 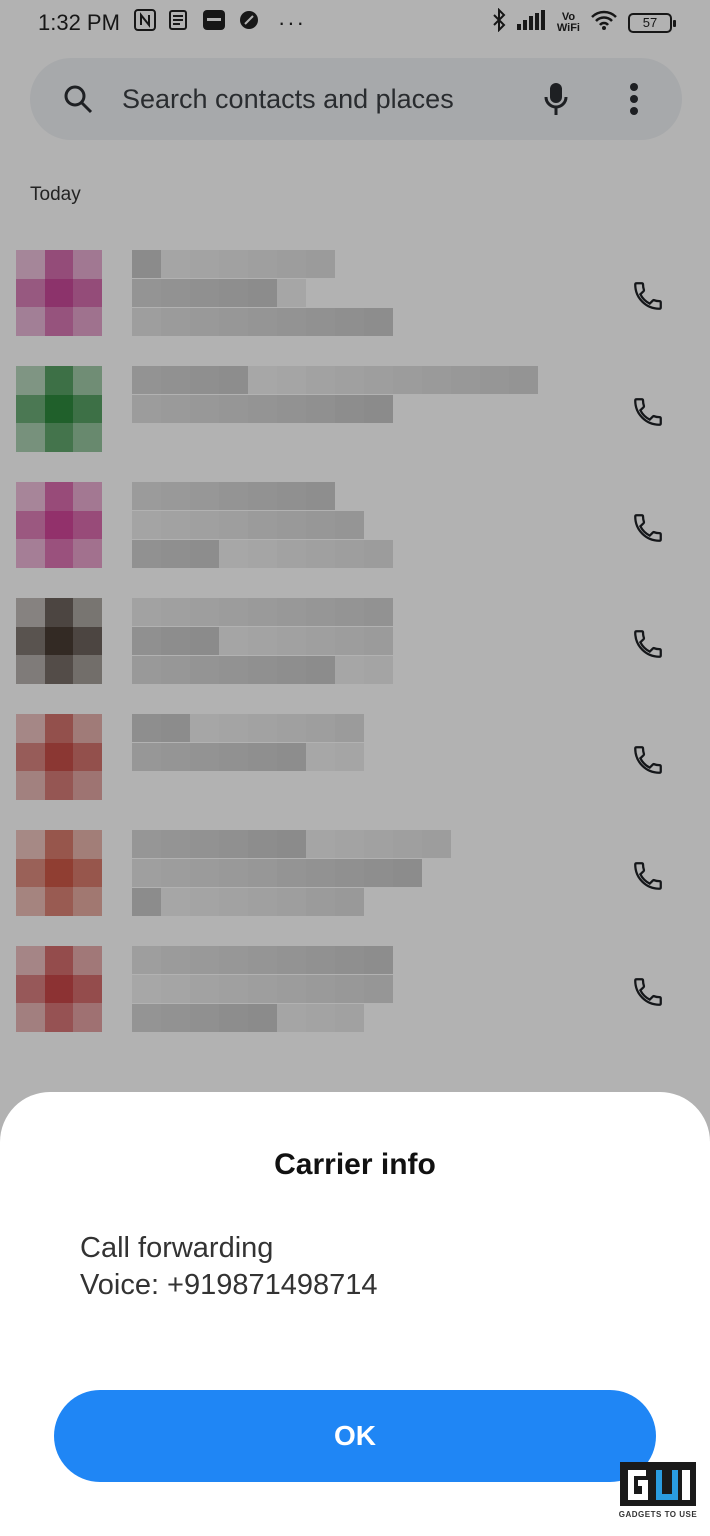 What do you see at coordinates (658, 1491) in the screenshot?
I see `watermark-logo: GADGETS TO USE` at bounding box center [658, 1491].